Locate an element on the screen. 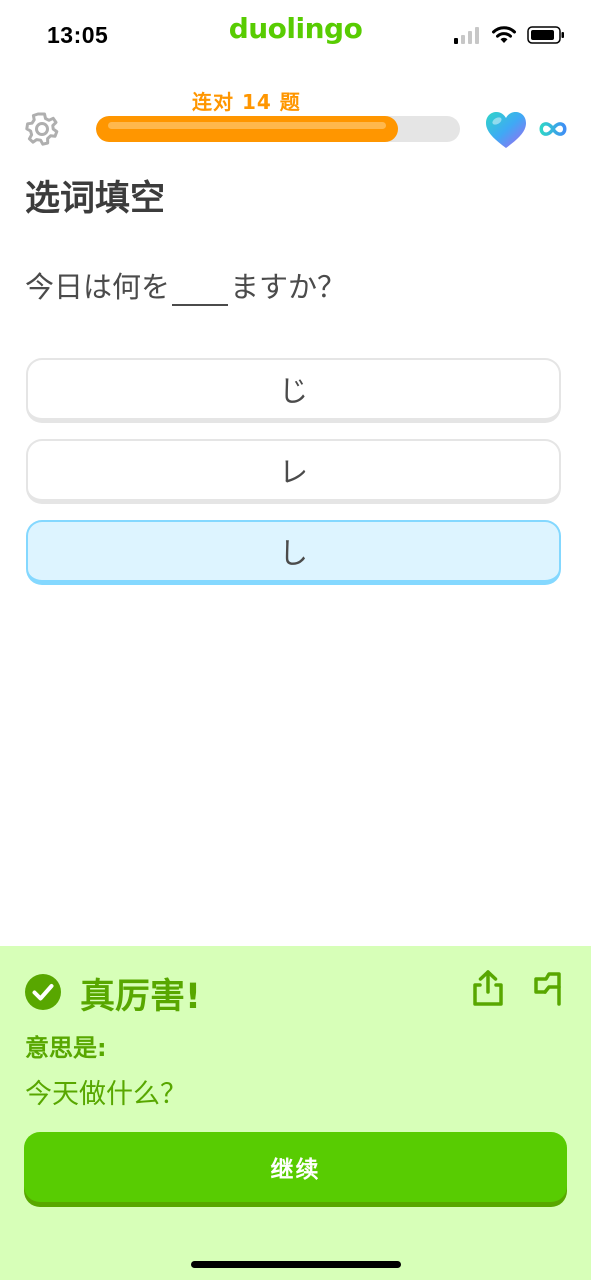 The height and width of the screenshot is (1280, 591). feedback-title: 真厉害! is located at coordinates (140, 997).